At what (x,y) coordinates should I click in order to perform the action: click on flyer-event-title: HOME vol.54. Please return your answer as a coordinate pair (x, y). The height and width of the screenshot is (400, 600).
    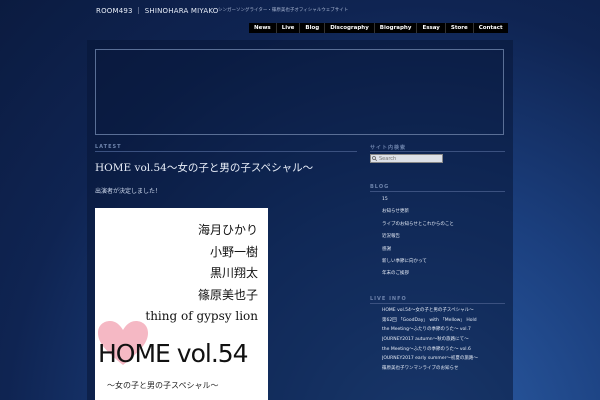
    Looking at the image, I should click on (173, 353).